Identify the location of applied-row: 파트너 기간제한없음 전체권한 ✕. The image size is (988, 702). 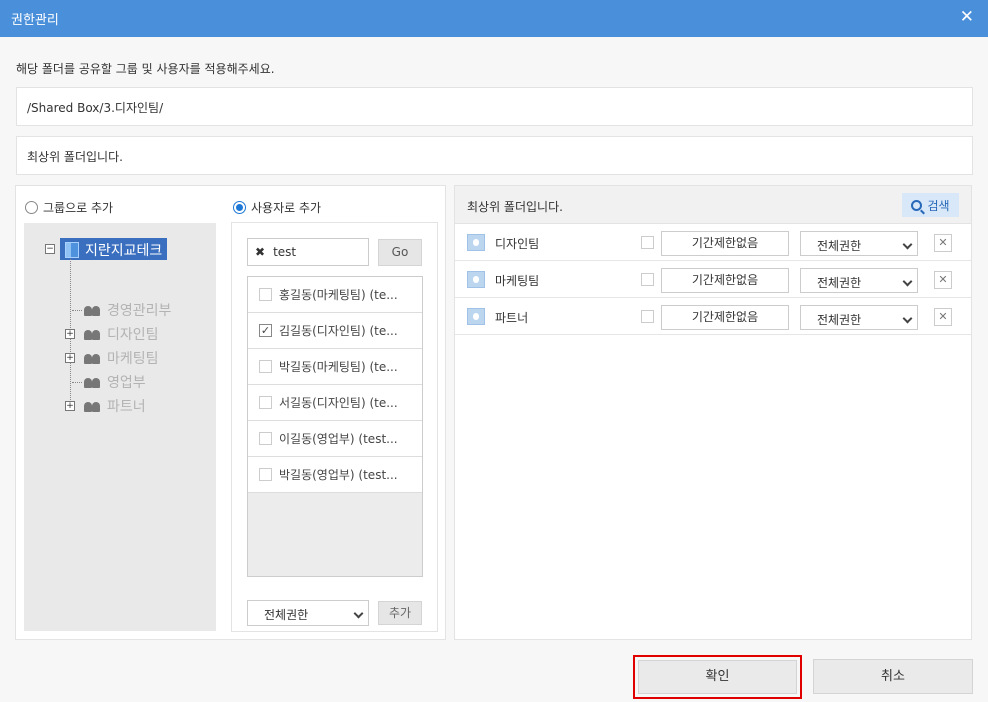
(713, 316).